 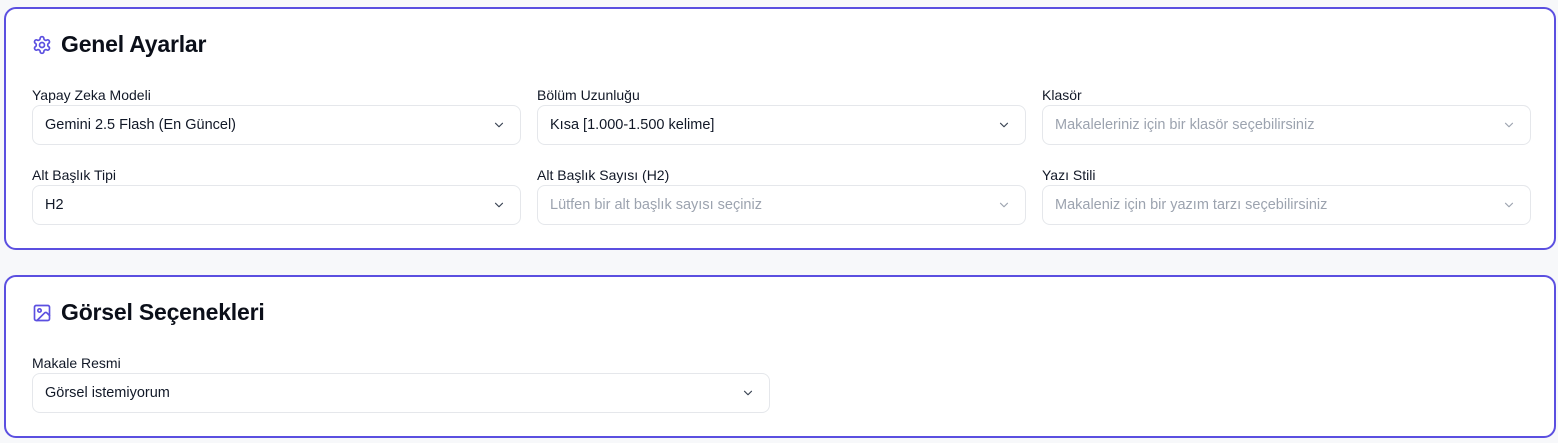 What do you see at coordinates (74, 175) in the screenshot?
I see `subheading-type-label: Alt Başlık Tipi` at bounding box center [74, 175].